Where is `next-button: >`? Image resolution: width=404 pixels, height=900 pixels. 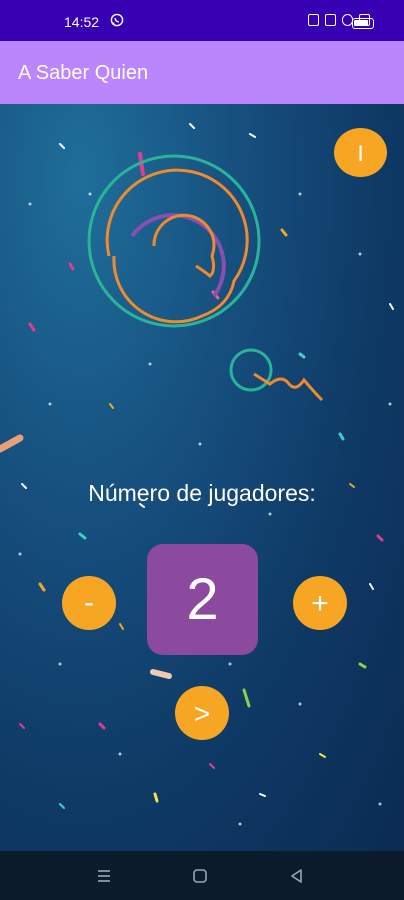
next-button: > is located at coordinates (202, 713).